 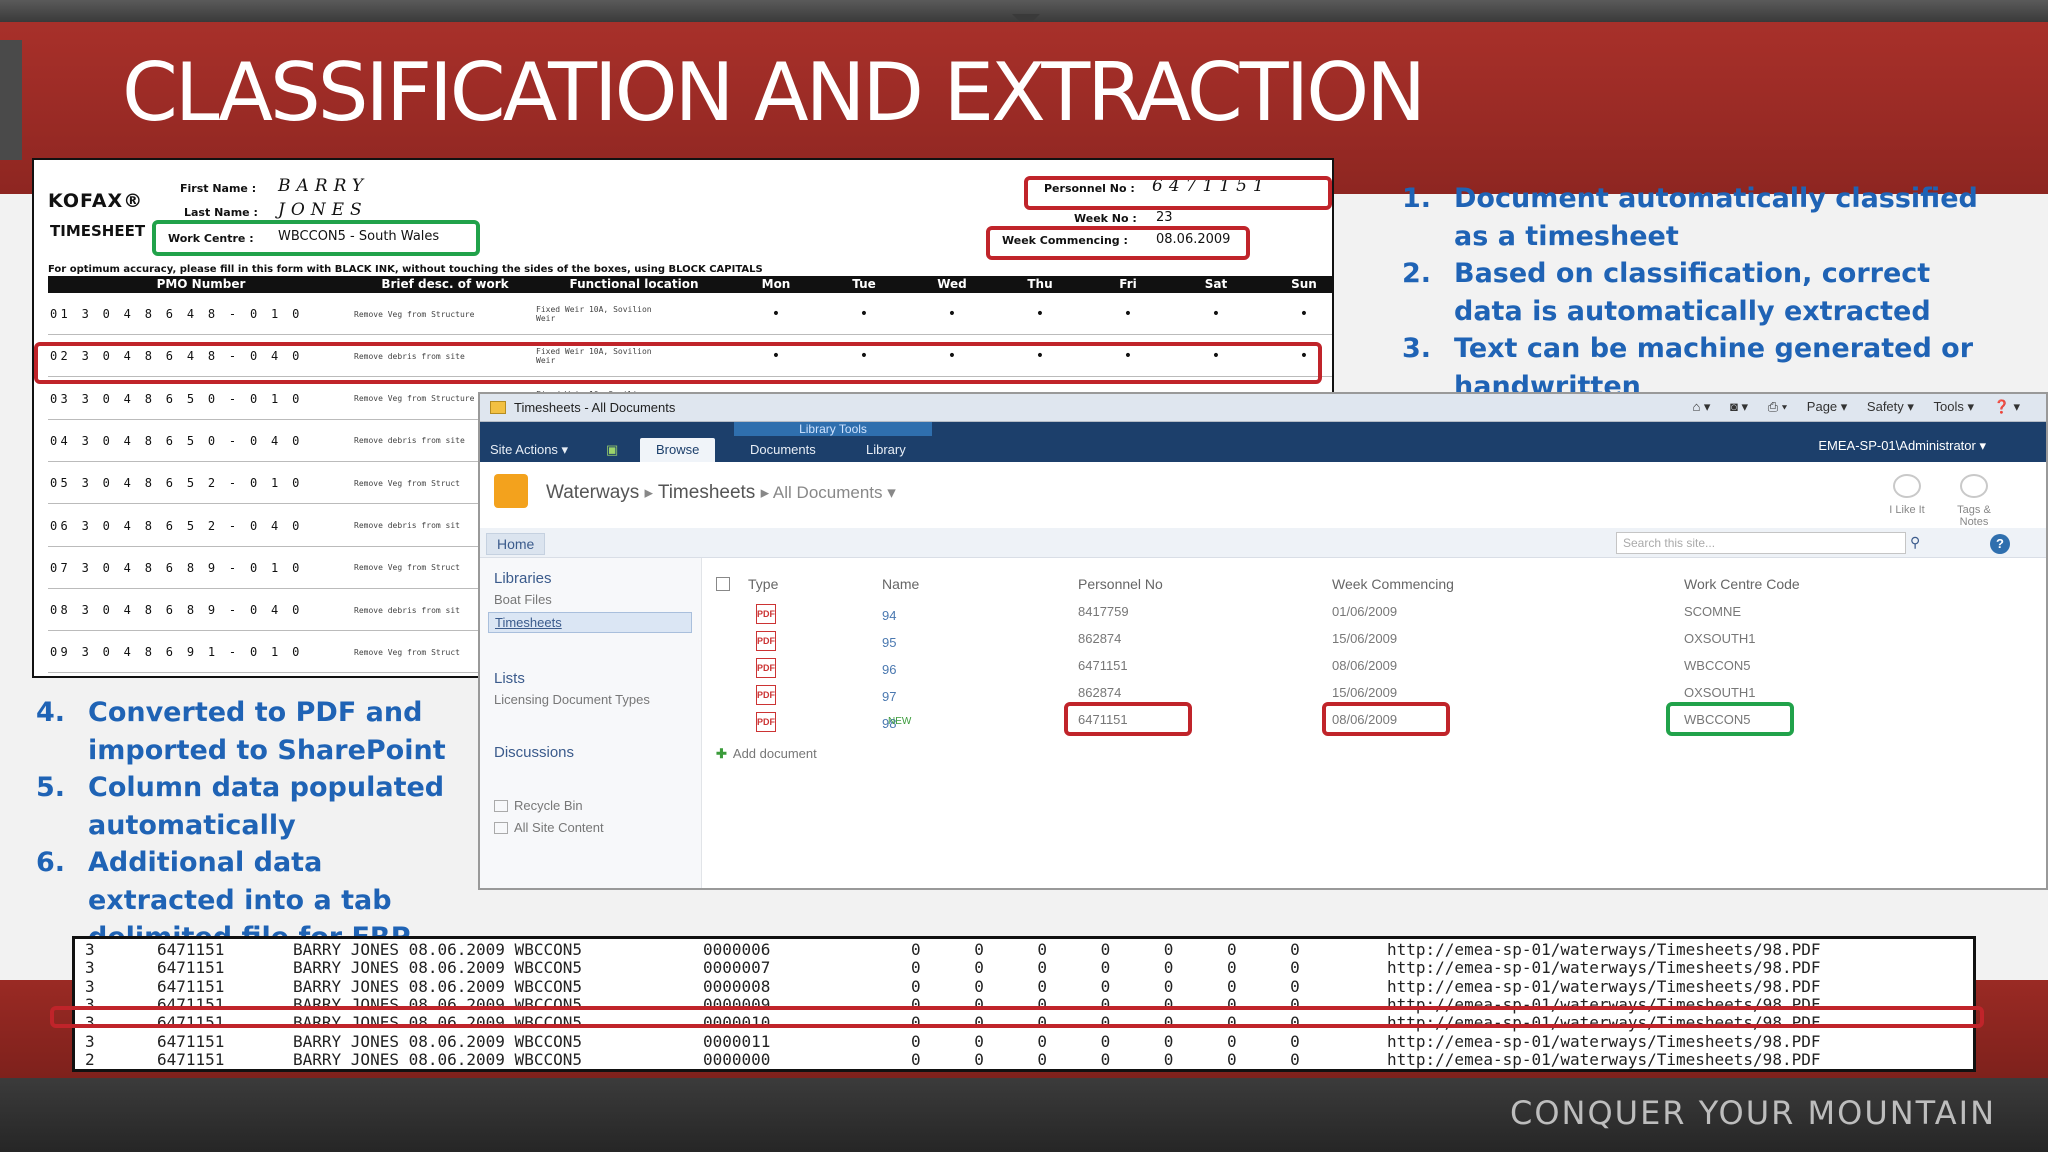 I want to click on document-row: PDF 95 862874 15/06/2009 OXSOUTH1, so click(x=1263, y=640).